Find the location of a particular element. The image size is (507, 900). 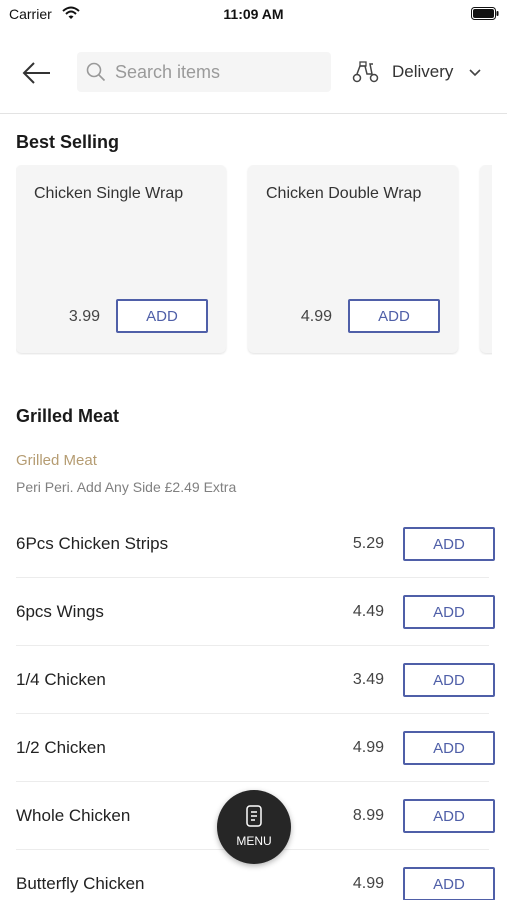

status-bar: Carrier 11:09 AM is located at coordinates (253, 14).